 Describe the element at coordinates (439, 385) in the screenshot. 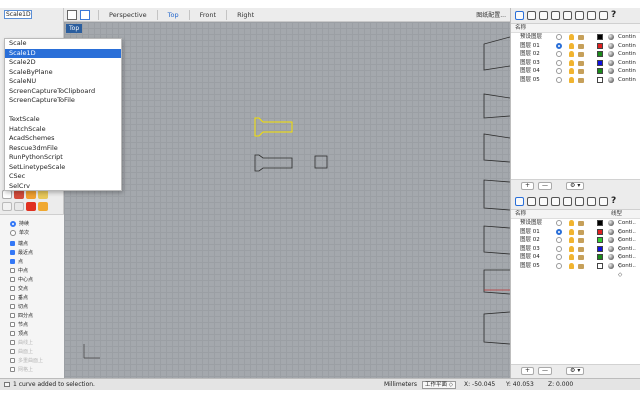

I see `cplane-select: 工作平面 ◇` at that location.